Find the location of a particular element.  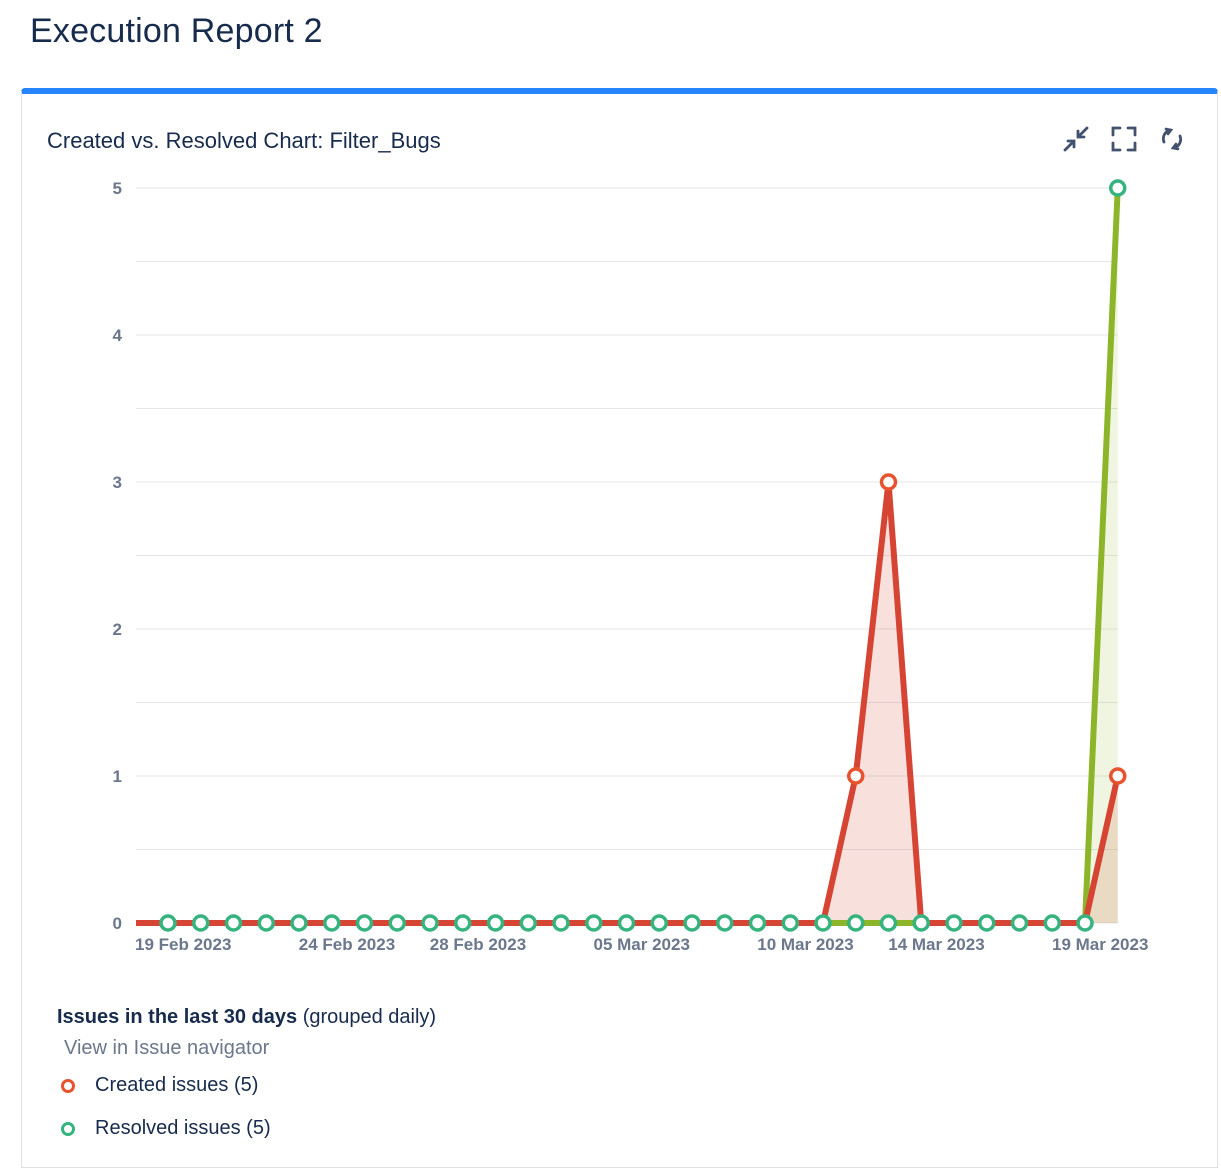

x-tick-label: 19 Feb 2023 is located at coordinates (183, 944).